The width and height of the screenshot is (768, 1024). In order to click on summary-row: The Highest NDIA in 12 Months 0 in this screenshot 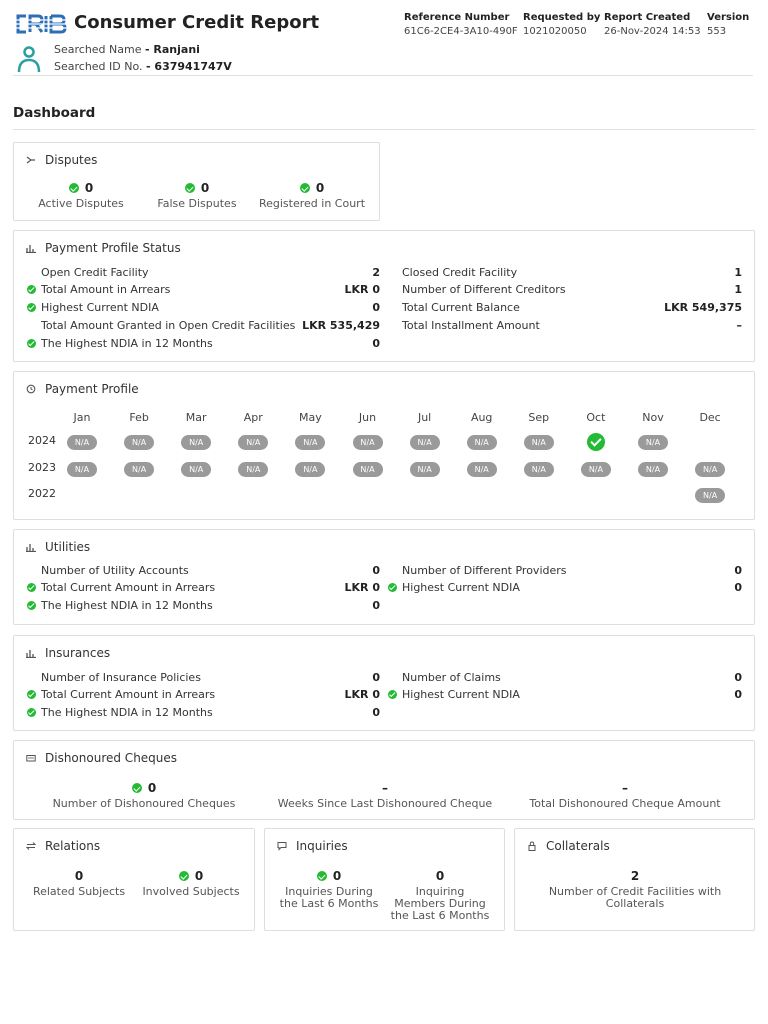, I will do `click(203, 605)`.